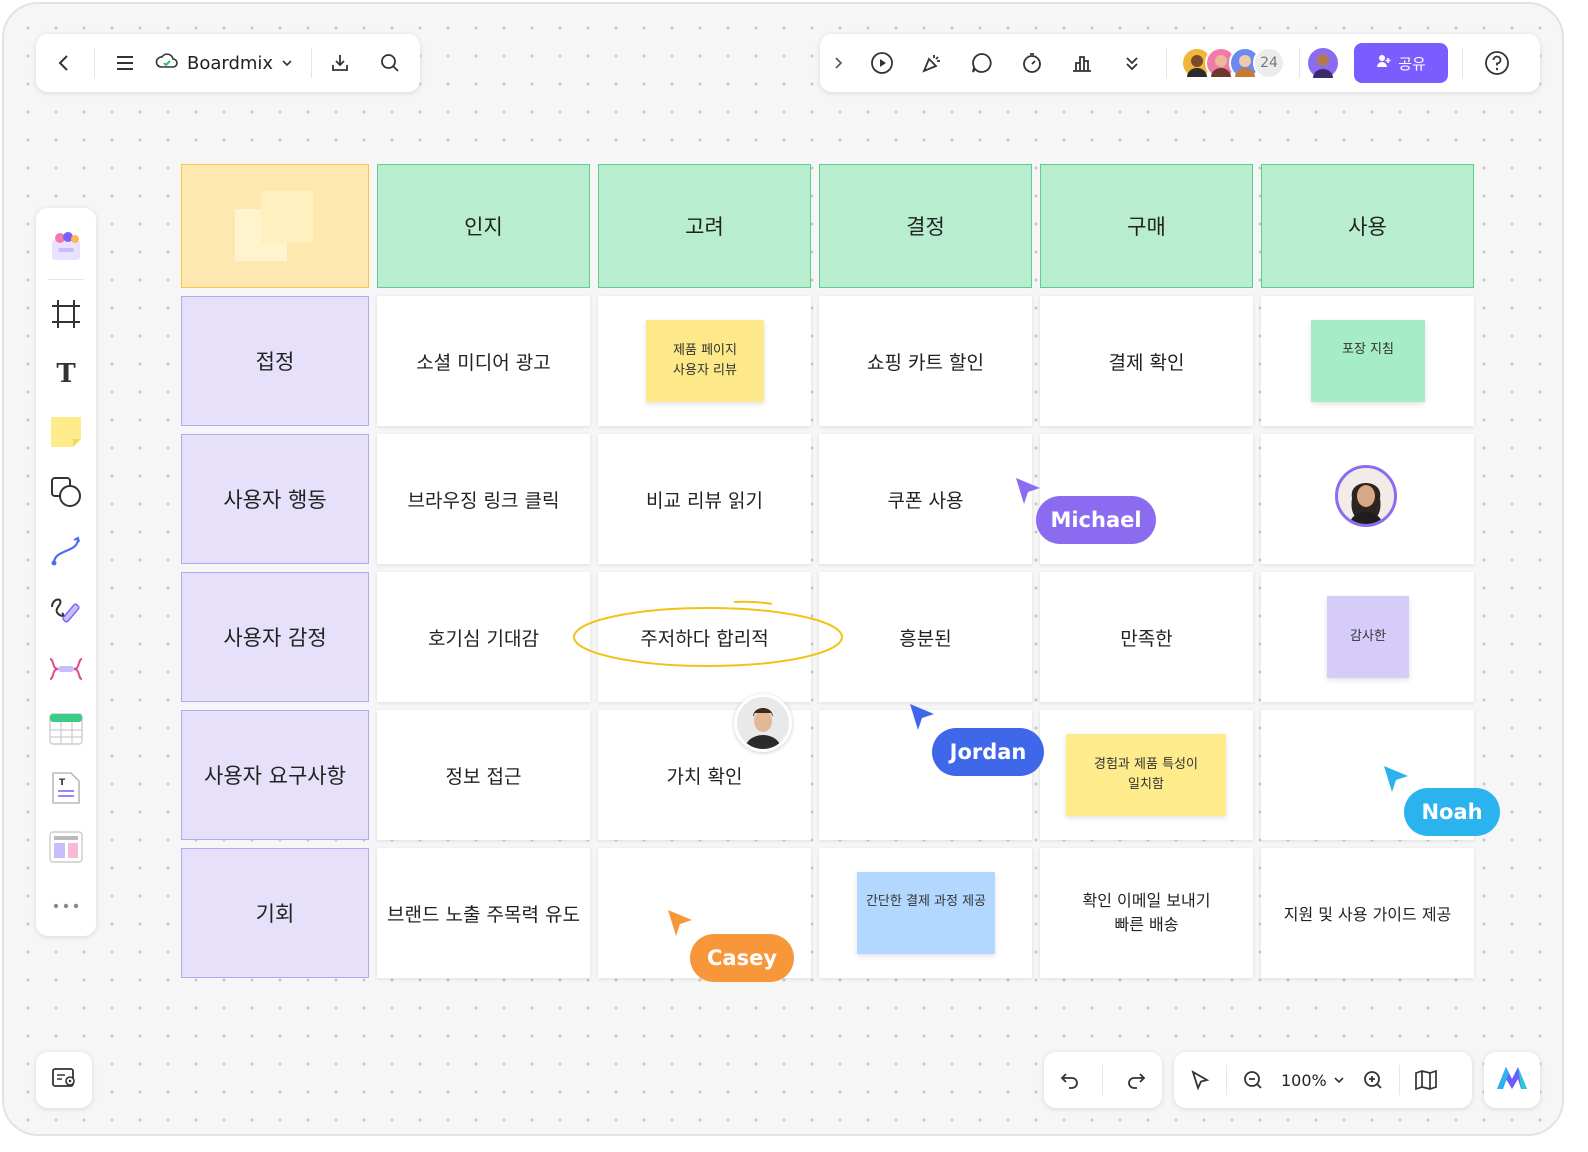  What do you see at coordinates (1146, 361) in the screenshot?
I see `board-cell: 결제 확인` at bounding box center [1146, 361].